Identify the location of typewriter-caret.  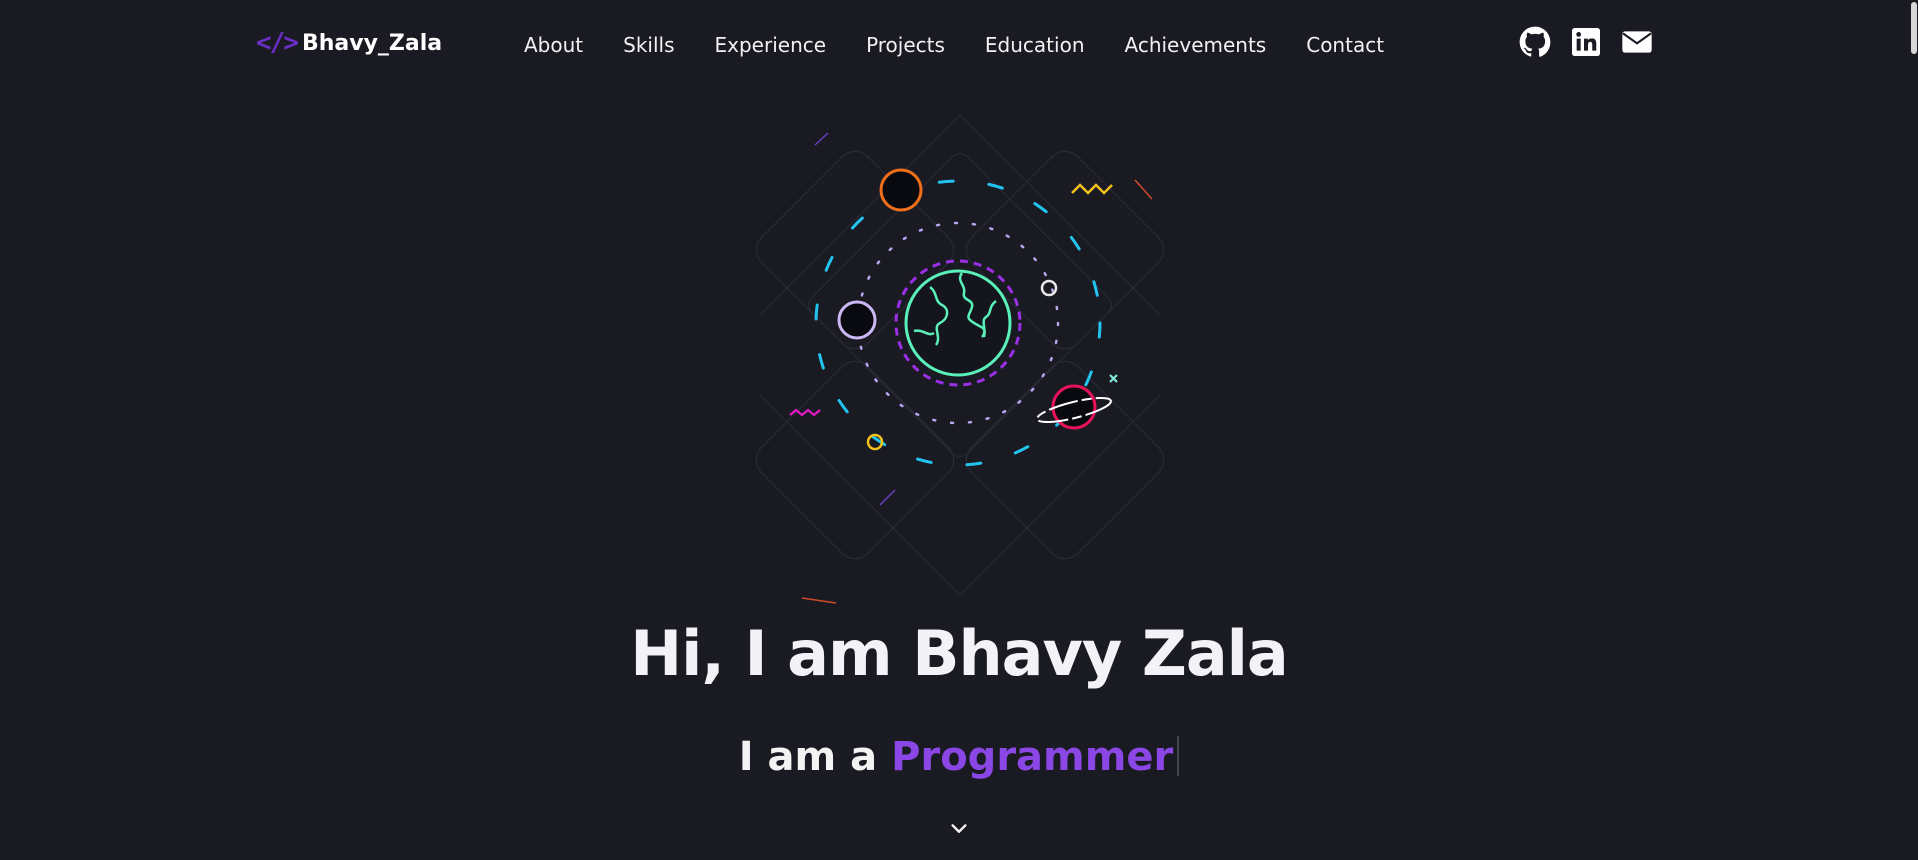
(1178, 756).